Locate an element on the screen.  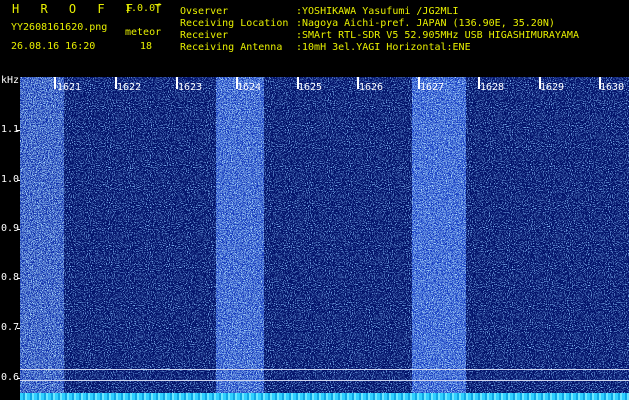
version-label: 1.0.0f is located at coordinates (143, 8).